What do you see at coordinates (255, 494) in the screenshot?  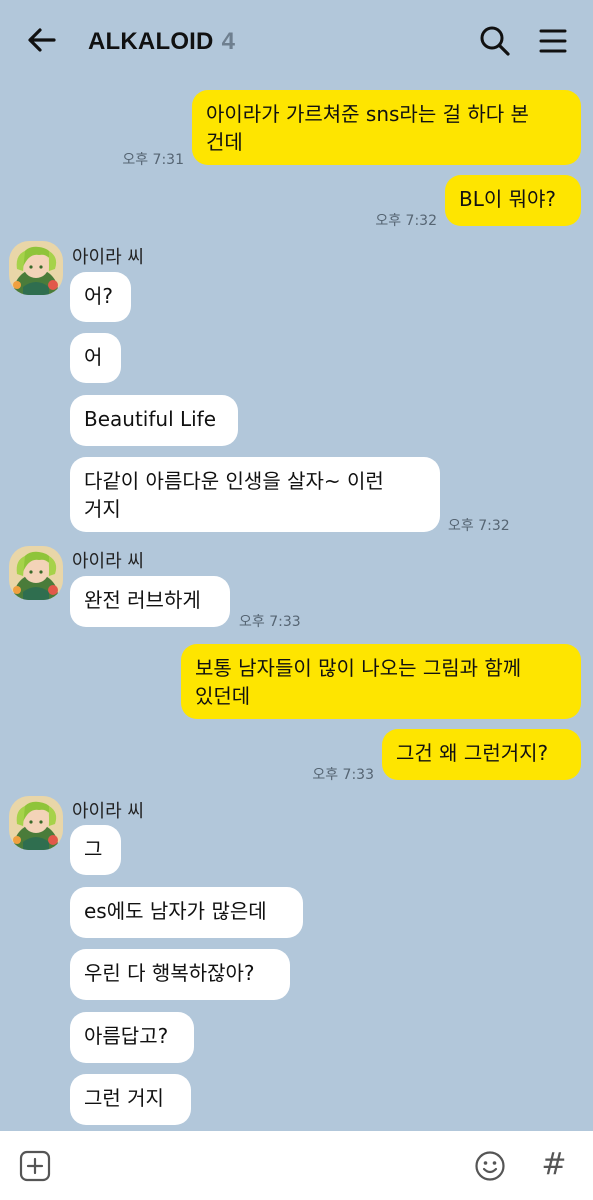 I see `other-message-bubble: 다같이 아름다운 인생을 살자~ 이런 거지` at bounding box center [255, 494].